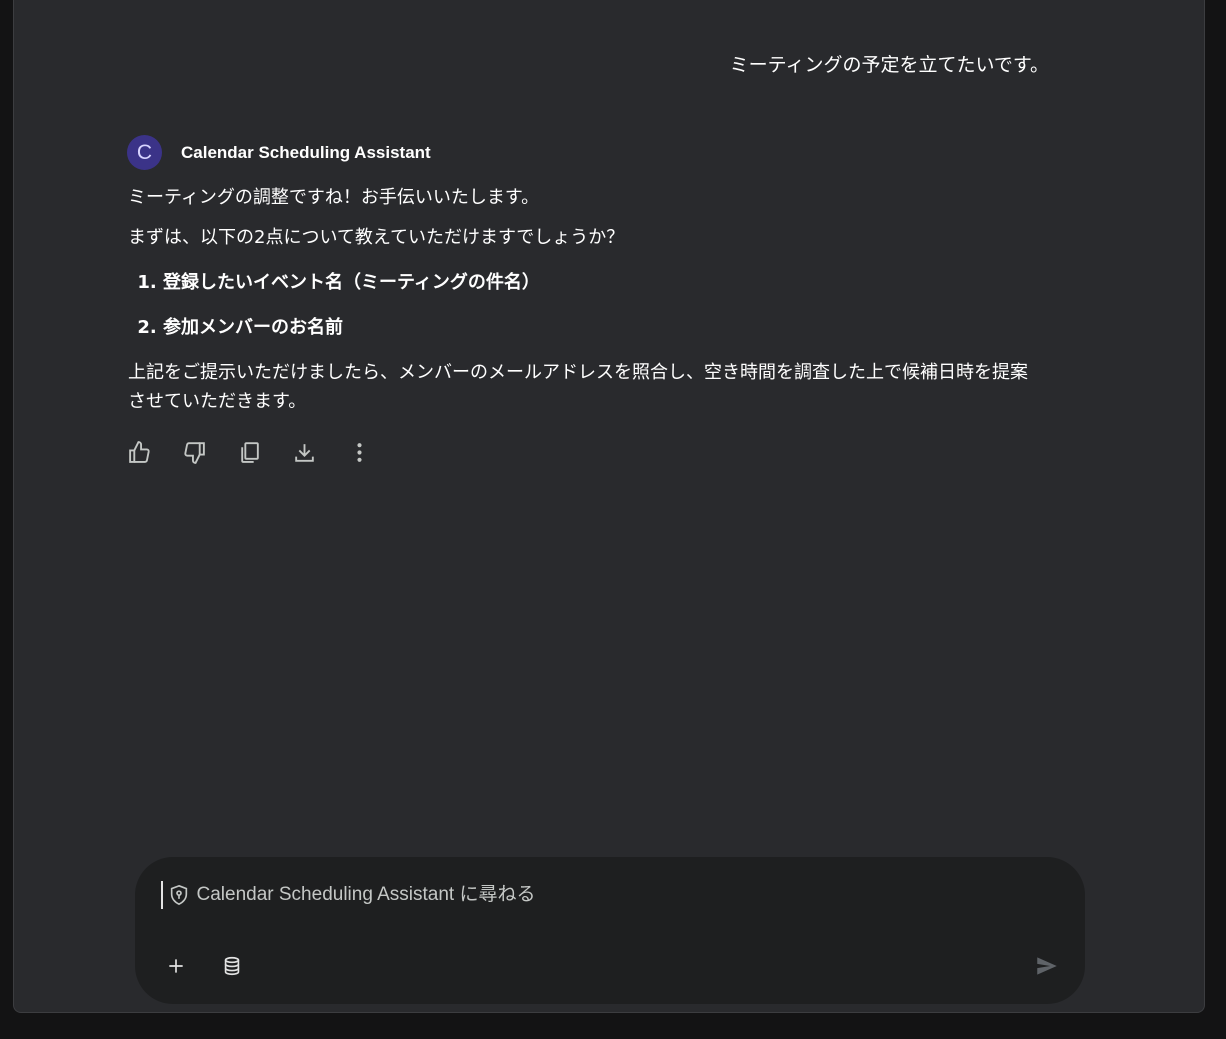 The height and width of the screenshot is (1039, 1226). I want to click on send-button, so click(1047, 966).